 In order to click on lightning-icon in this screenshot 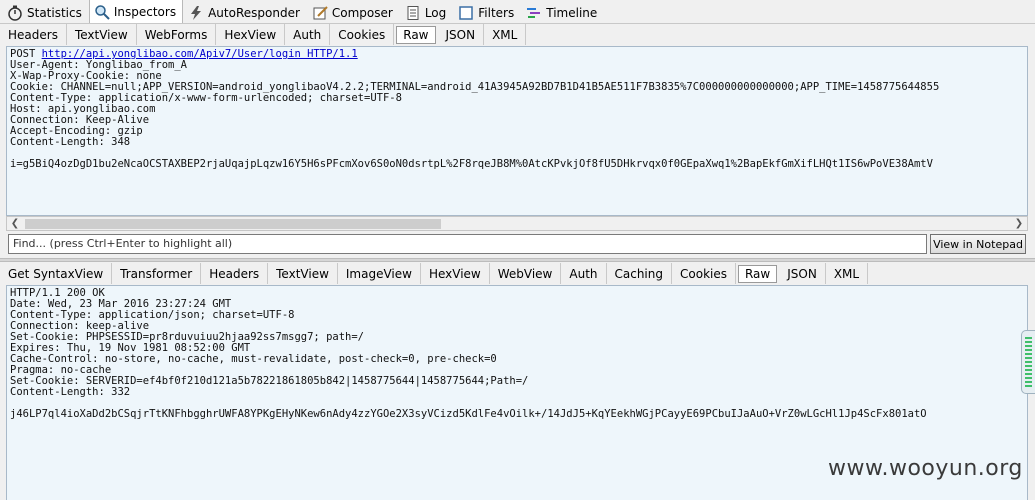, I will do `click(196, 13)`.